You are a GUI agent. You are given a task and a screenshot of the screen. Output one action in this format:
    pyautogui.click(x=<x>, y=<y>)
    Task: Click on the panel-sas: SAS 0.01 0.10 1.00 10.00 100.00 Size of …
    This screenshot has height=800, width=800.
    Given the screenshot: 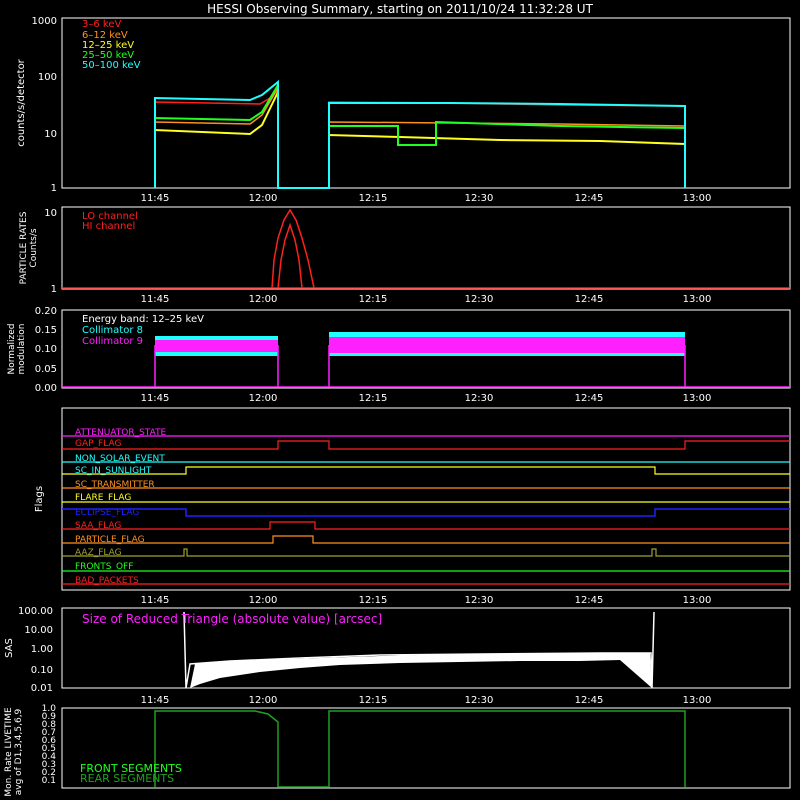 What is the action you would take?
    pyautogui.click(x=397, y=650)
    